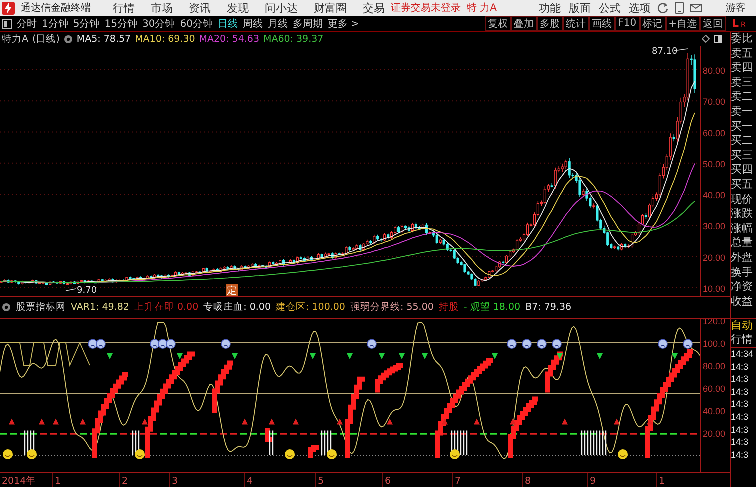 This screenshot has height=487, width=756. I want to click on menu-item: 功能, so click(550, 8).